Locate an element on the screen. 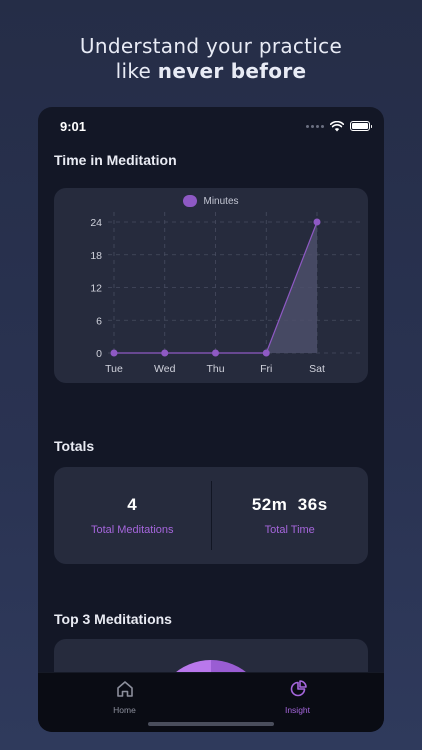 The height and width of the screenshot is (750, 422). wifi-icon is located at coordinates (337, 125).